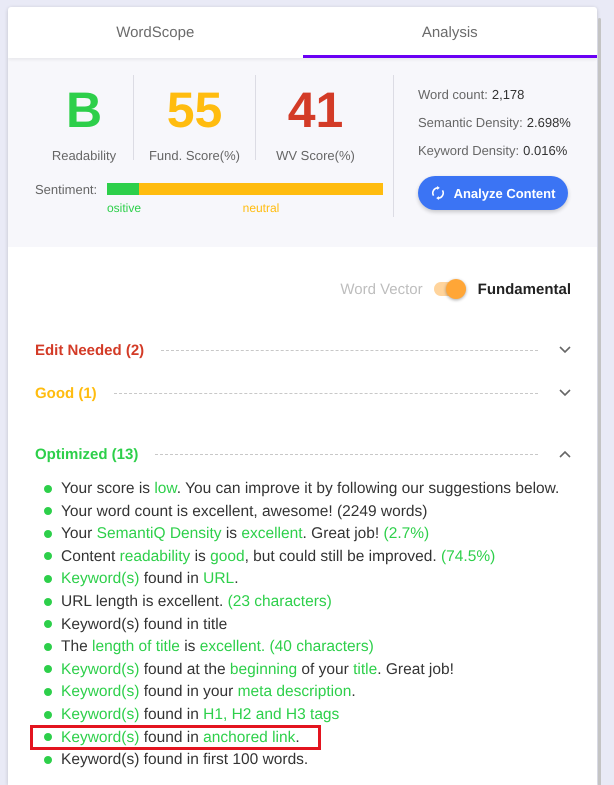  I want to click on suggestion-text: Keyword(s) found in first 100 words., so click(184, 760).